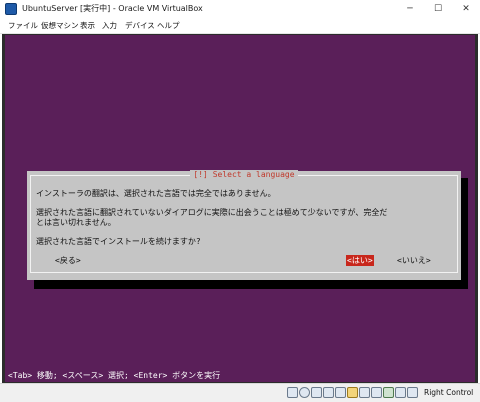 The height and width of the screenshot is (402, 480). Describe the element at coordinates (240, 392) in the screenshot. I see `vm-status-bar: Right Control` at that location.